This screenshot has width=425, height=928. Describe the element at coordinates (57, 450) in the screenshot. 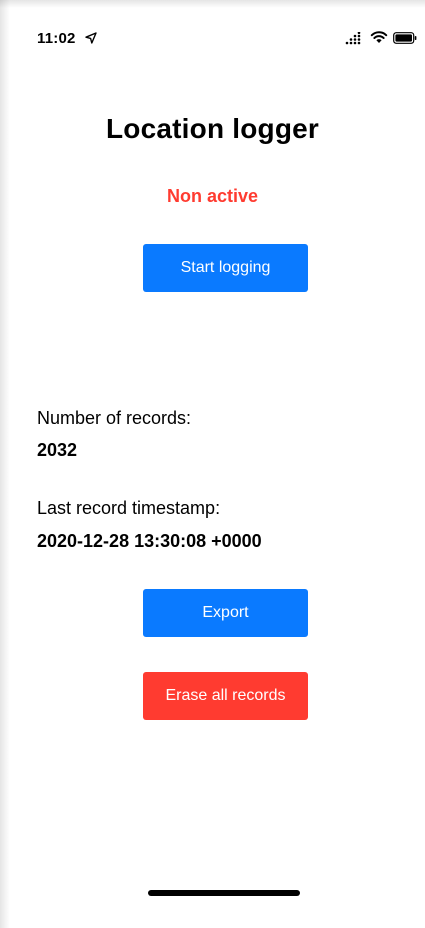

I see `records-count-value: 2032` at that location.